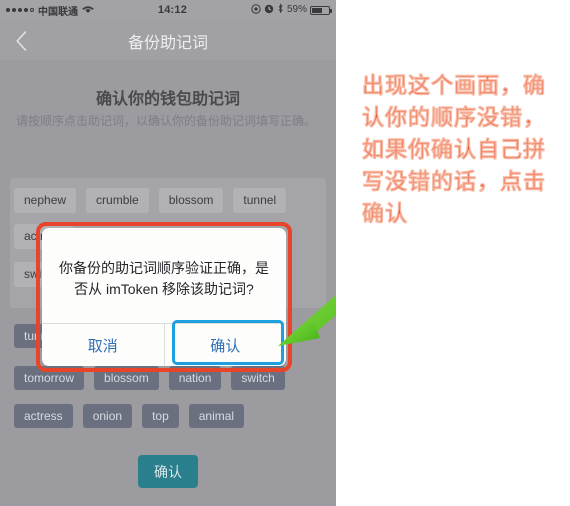  I want to click on carrier-label: 中国联通, so click(58, 12).